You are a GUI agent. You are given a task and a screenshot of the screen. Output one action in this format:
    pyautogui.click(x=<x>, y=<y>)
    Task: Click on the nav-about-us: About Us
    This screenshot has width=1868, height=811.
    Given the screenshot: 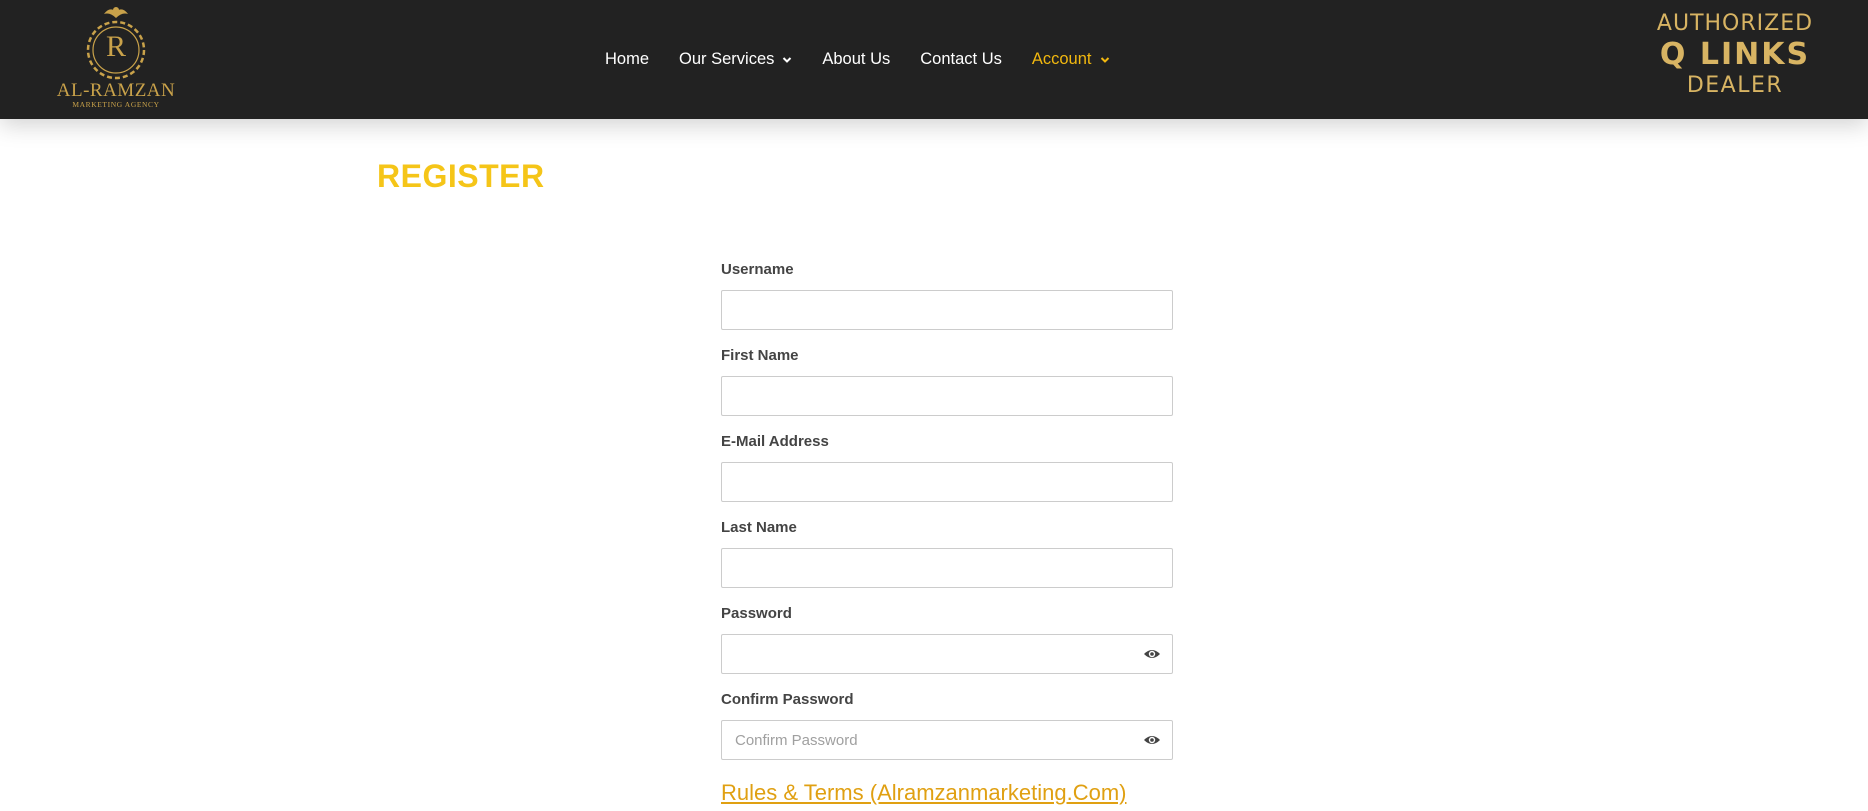 What is the action you would take?
    pyautogui.click(x=856, y=59)
    